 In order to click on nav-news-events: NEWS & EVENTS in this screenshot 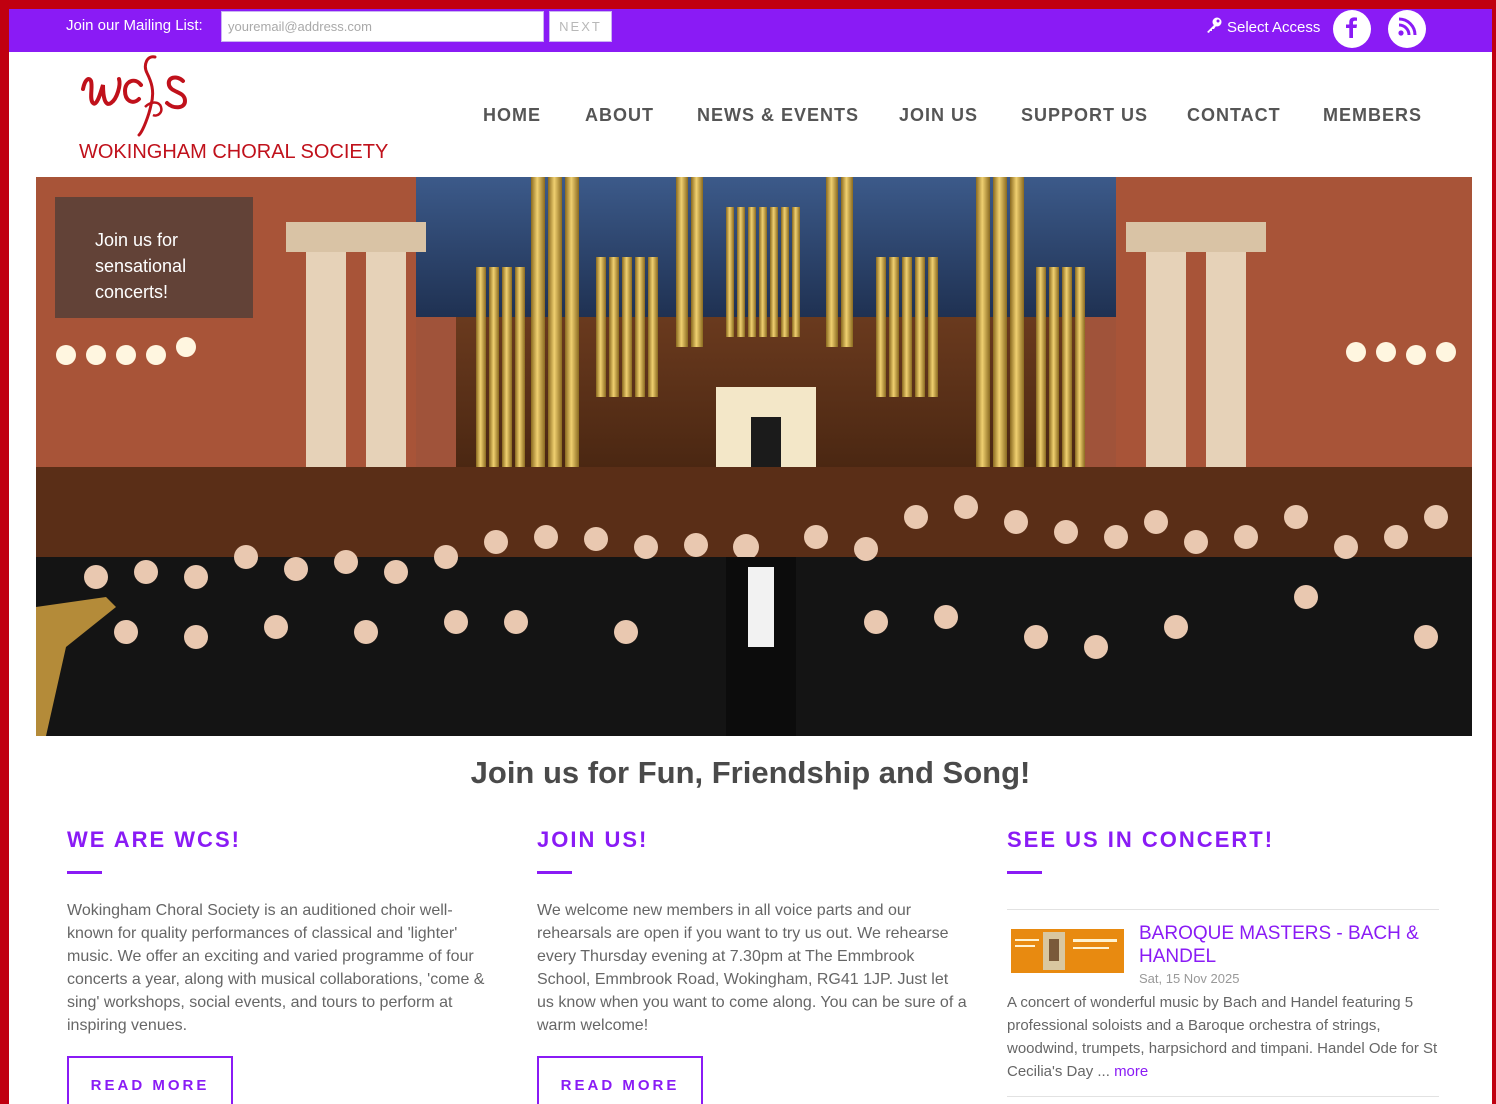, I will do `click(778, 115)`.